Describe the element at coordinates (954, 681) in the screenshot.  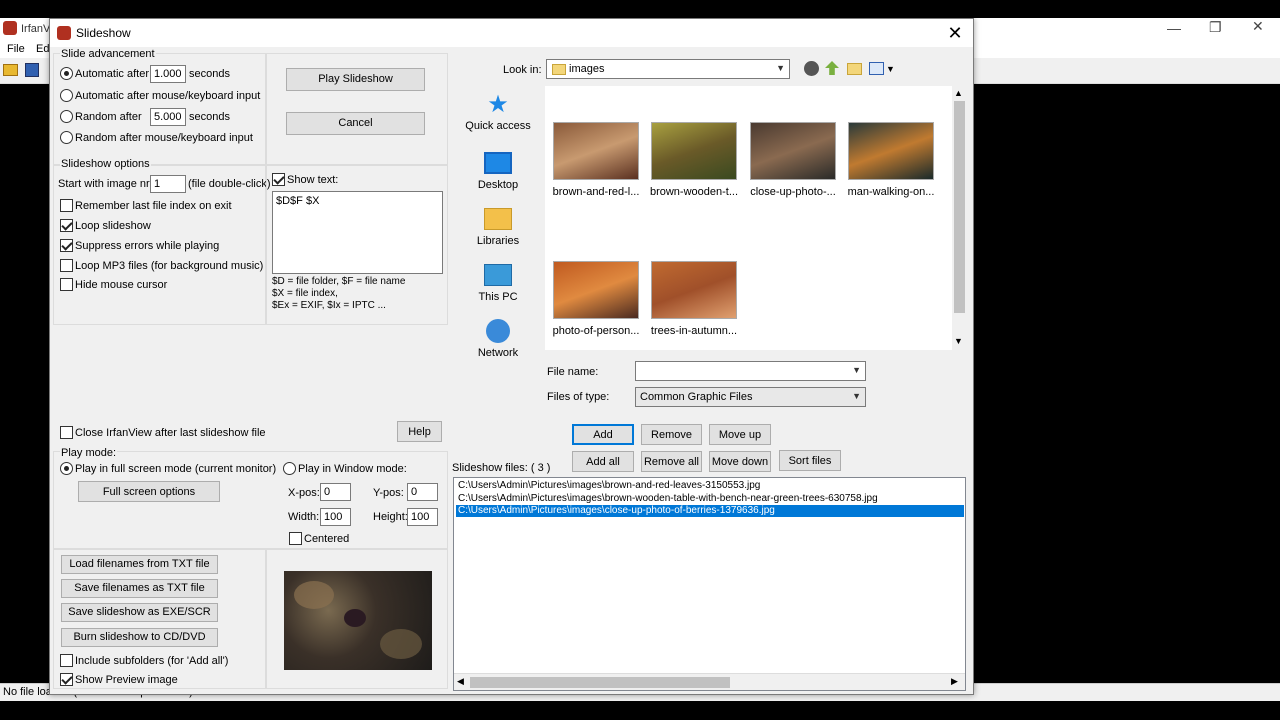
I see `scroll-right-icon: ▶` at that location.